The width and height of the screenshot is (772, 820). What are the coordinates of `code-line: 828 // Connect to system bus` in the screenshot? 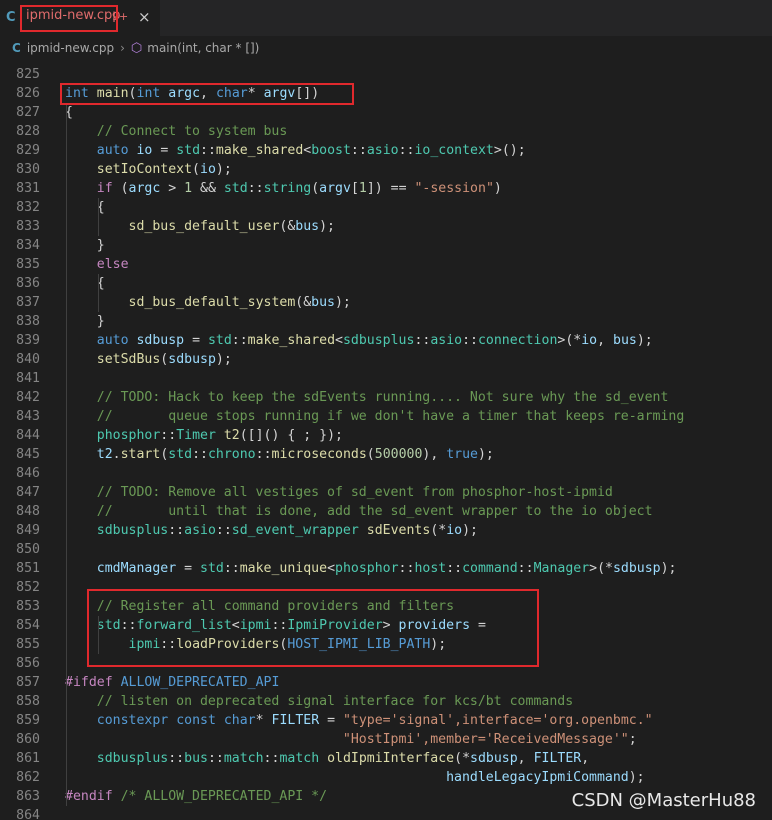 It's located at (386, 131).